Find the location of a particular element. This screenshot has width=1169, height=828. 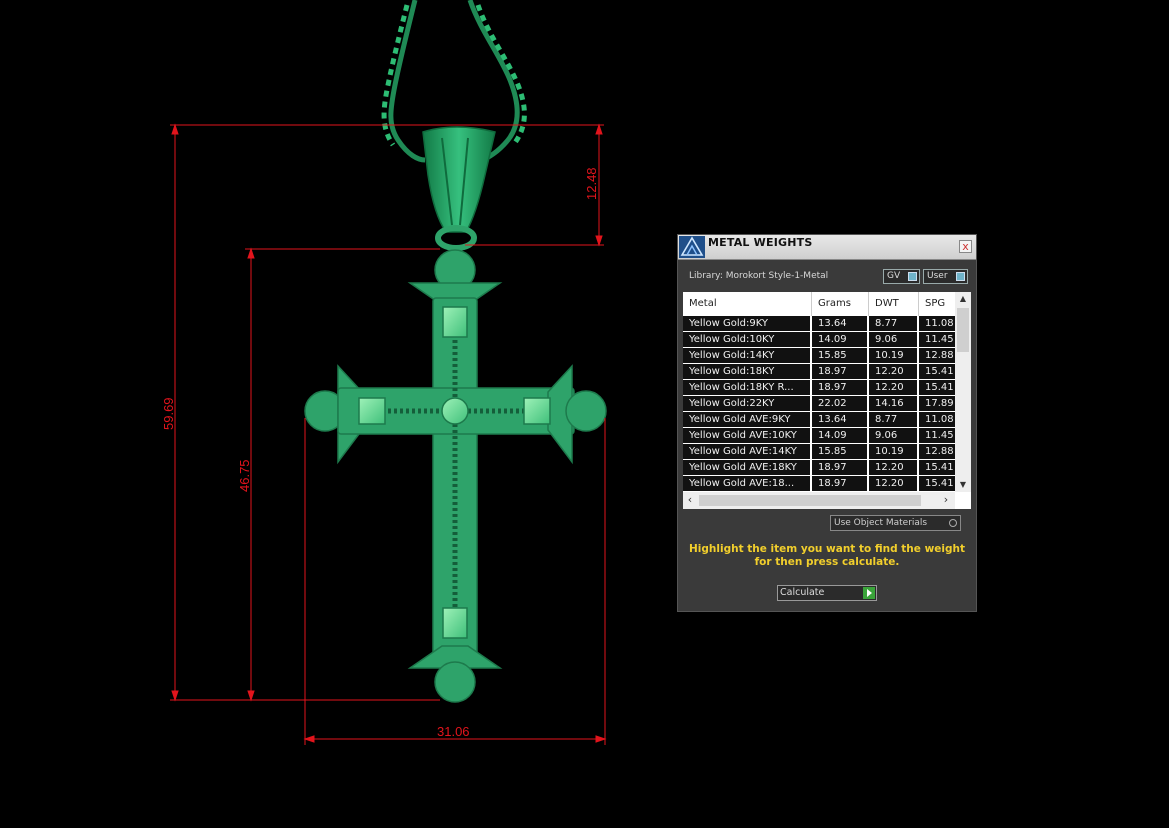

panel-titlebar: METAL WEIGHTS x is located at coordinates (827, 247).